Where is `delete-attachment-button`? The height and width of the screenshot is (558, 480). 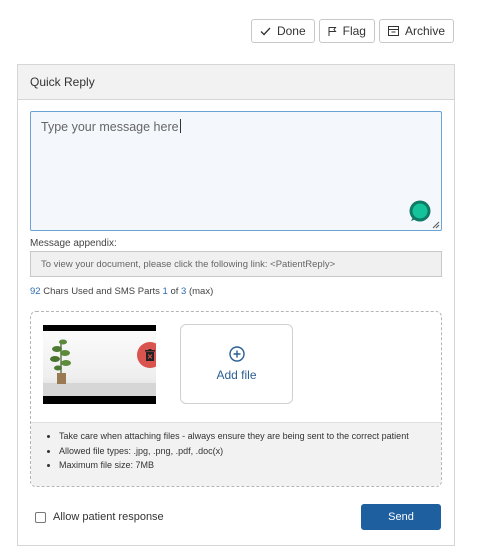
delete-attachment-button is located at coordinates (146, 355).